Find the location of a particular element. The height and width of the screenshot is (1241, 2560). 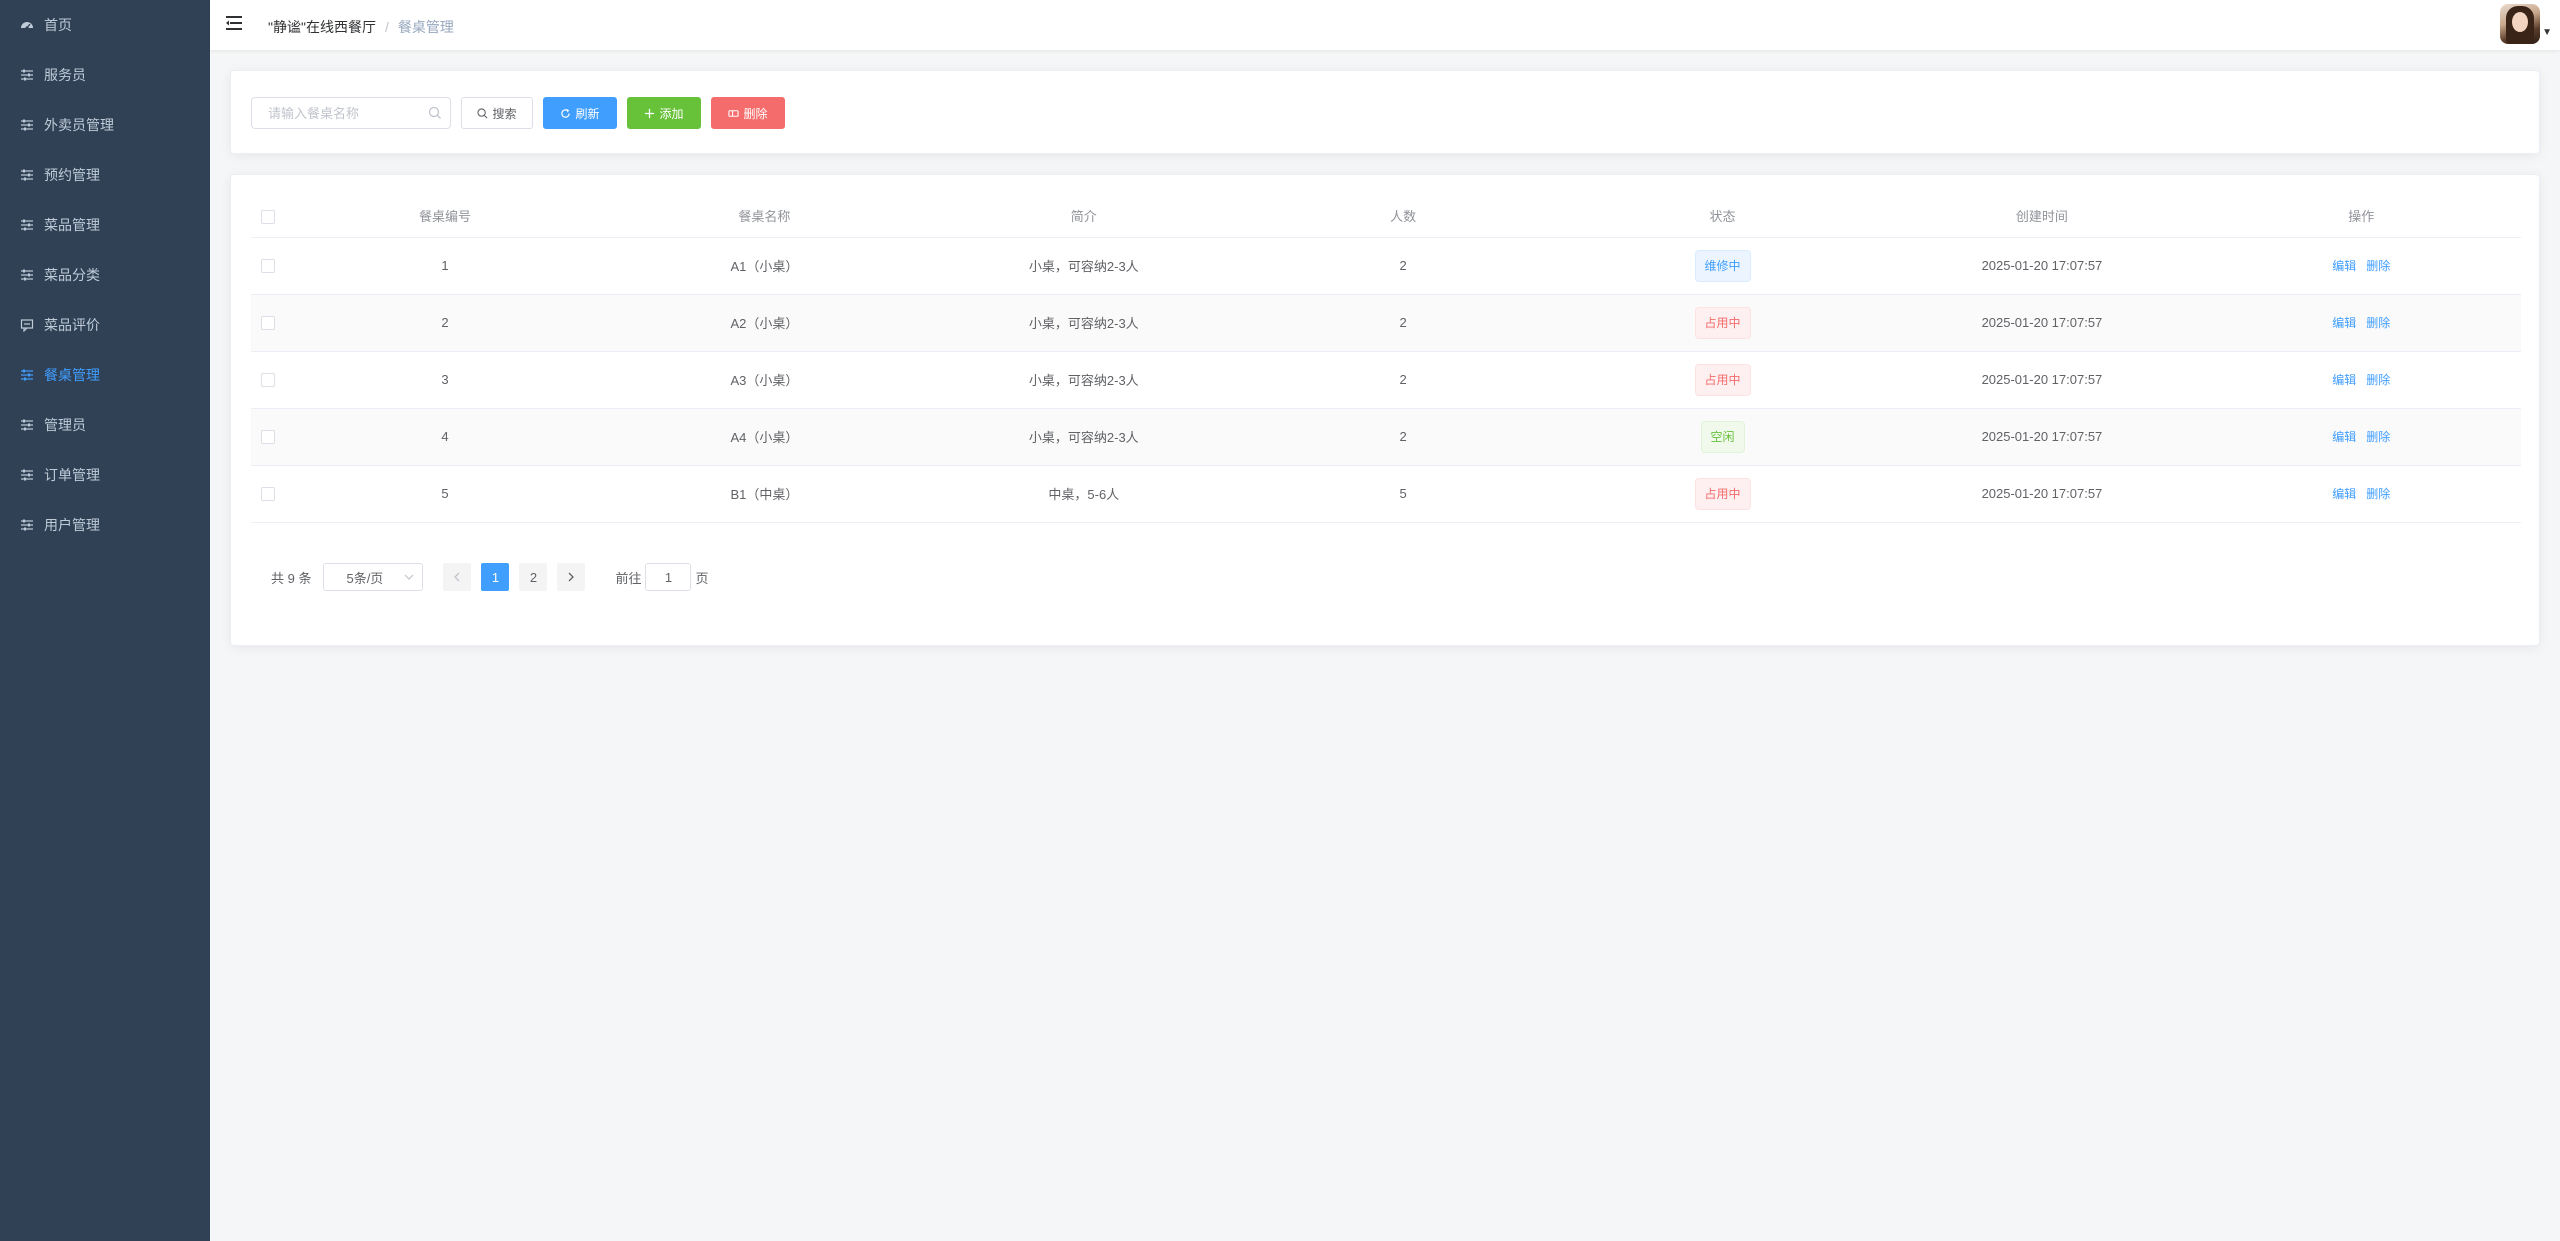

search-button: 搜索 is located at coordinates (497, 113).